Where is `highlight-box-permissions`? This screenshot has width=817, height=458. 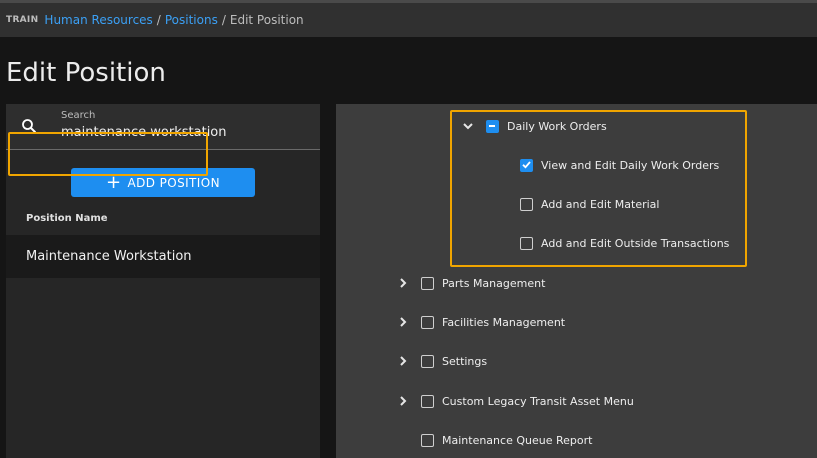 highlight-box-permissions is located at coordinates (598, 188).